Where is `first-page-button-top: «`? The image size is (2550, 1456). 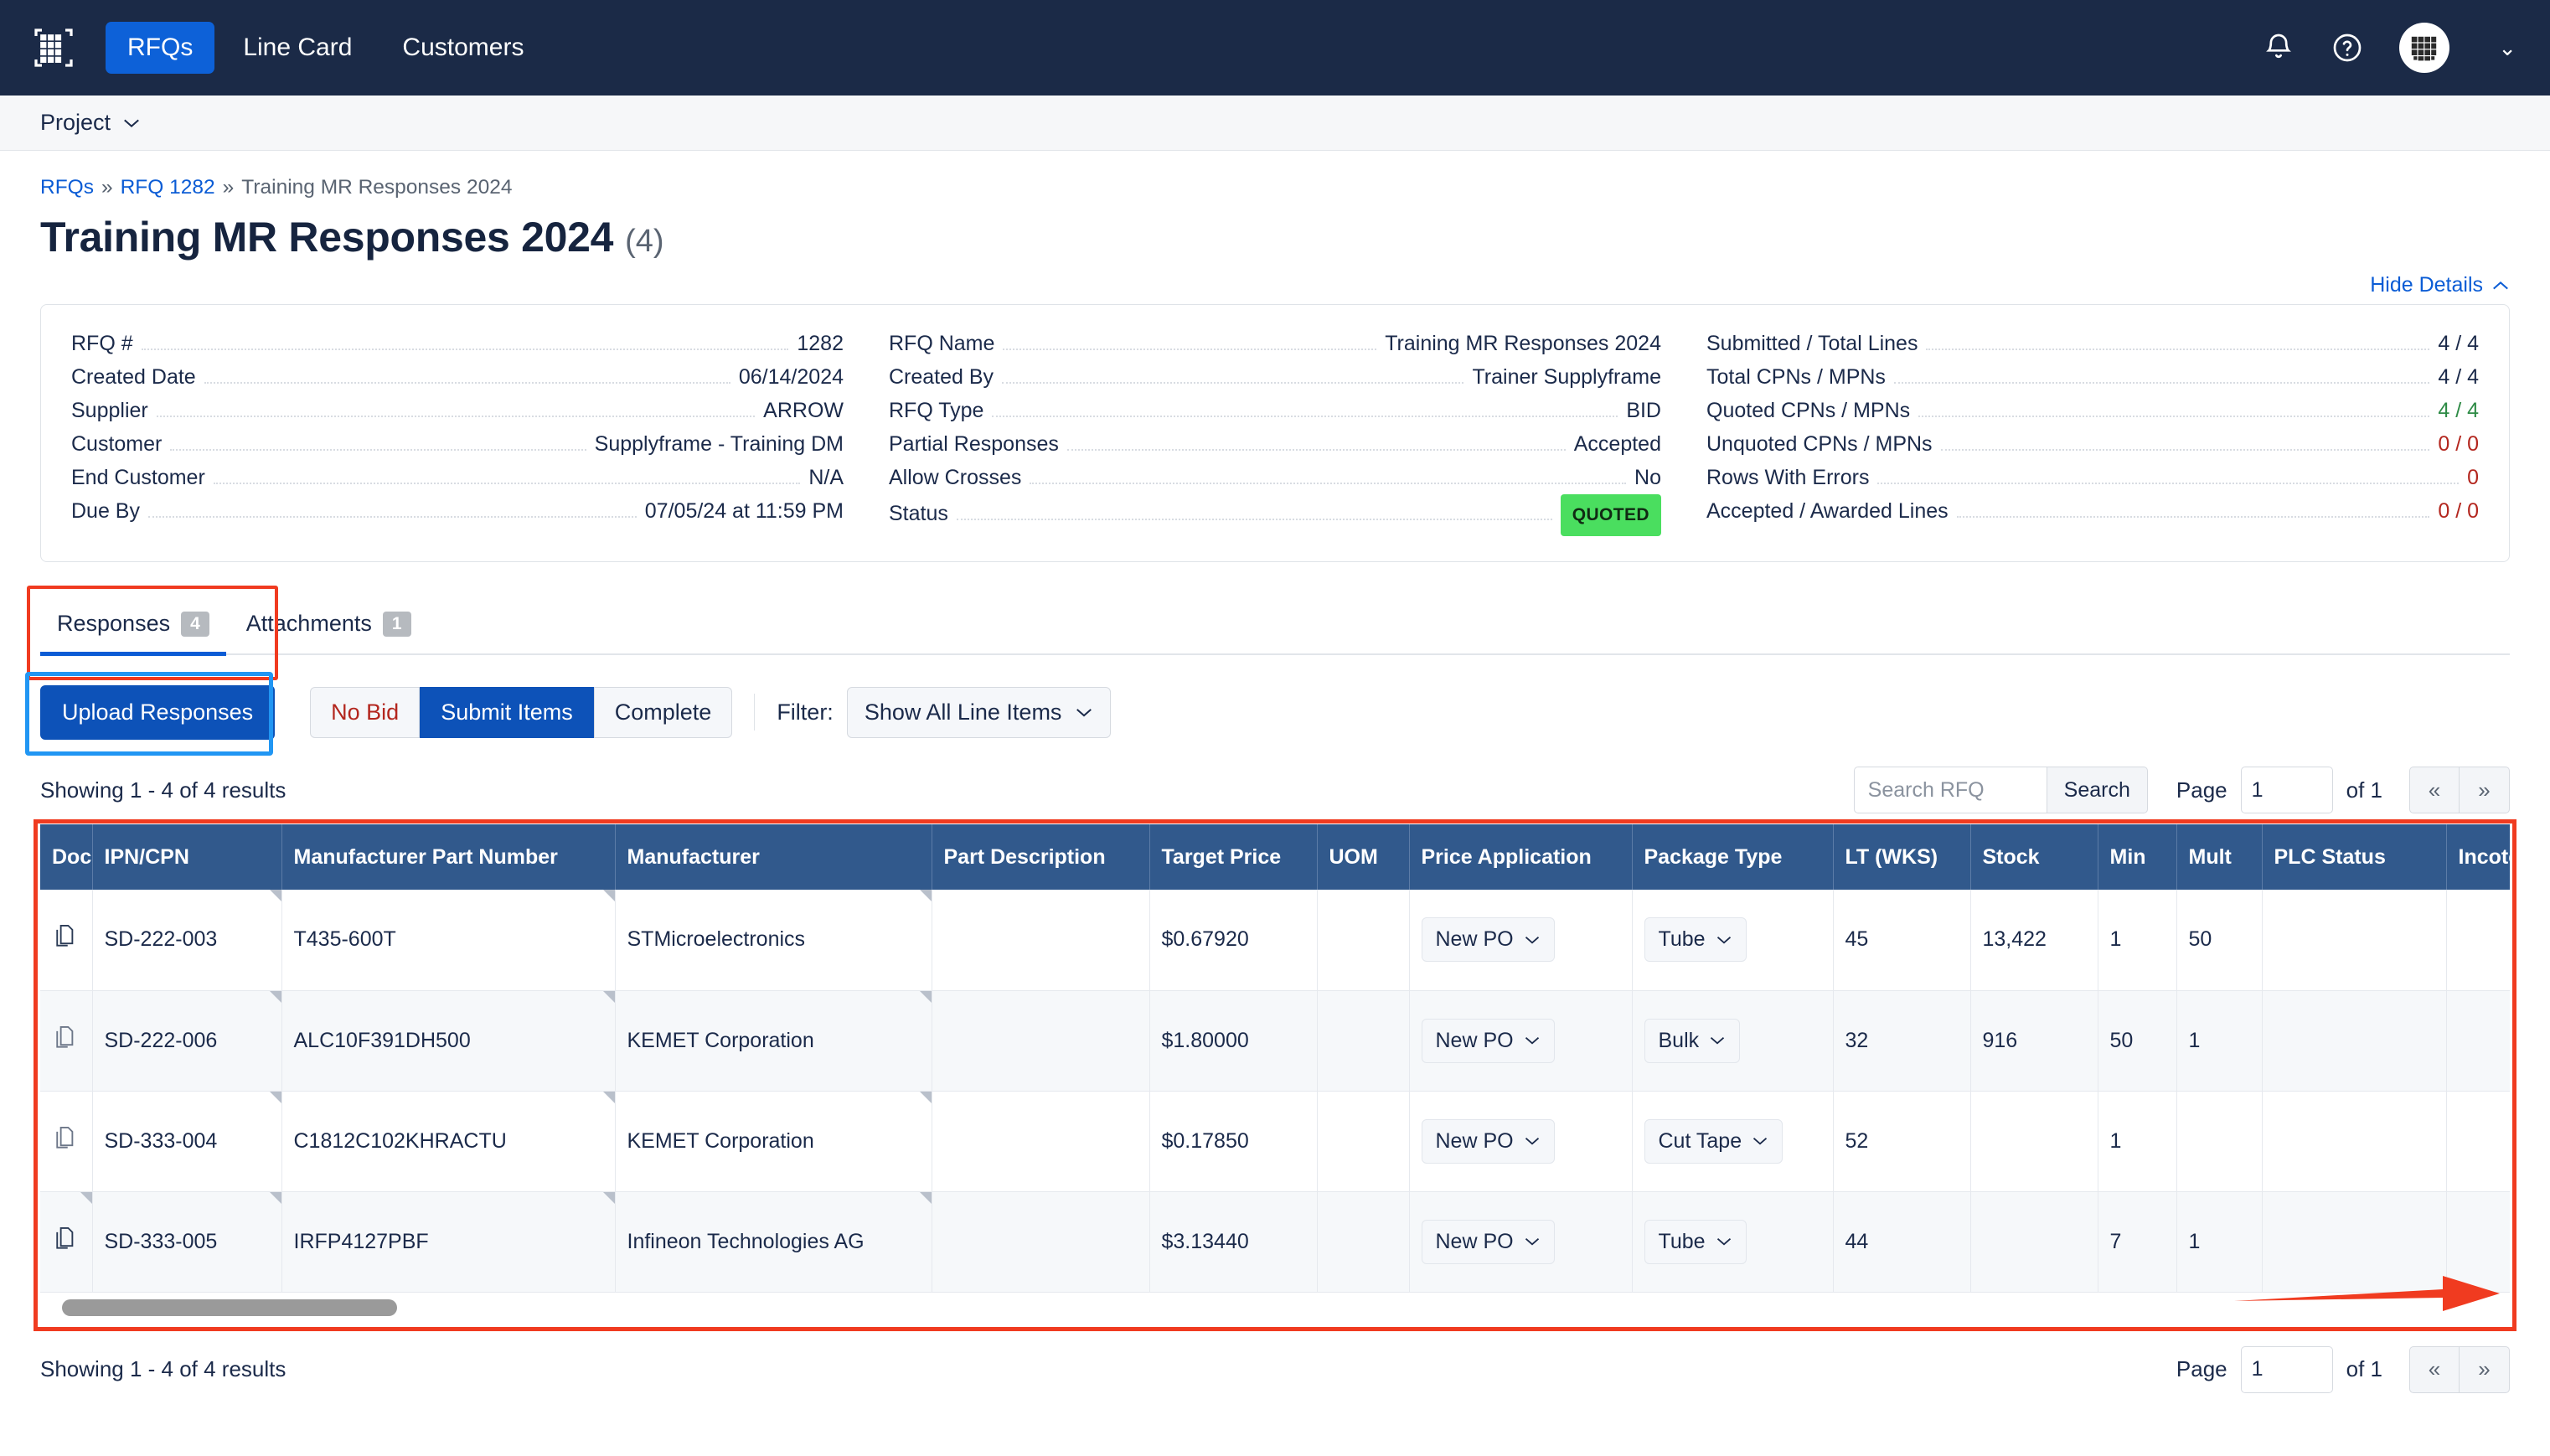 first-page-button-top: « is located at coordinates (2434, 790).